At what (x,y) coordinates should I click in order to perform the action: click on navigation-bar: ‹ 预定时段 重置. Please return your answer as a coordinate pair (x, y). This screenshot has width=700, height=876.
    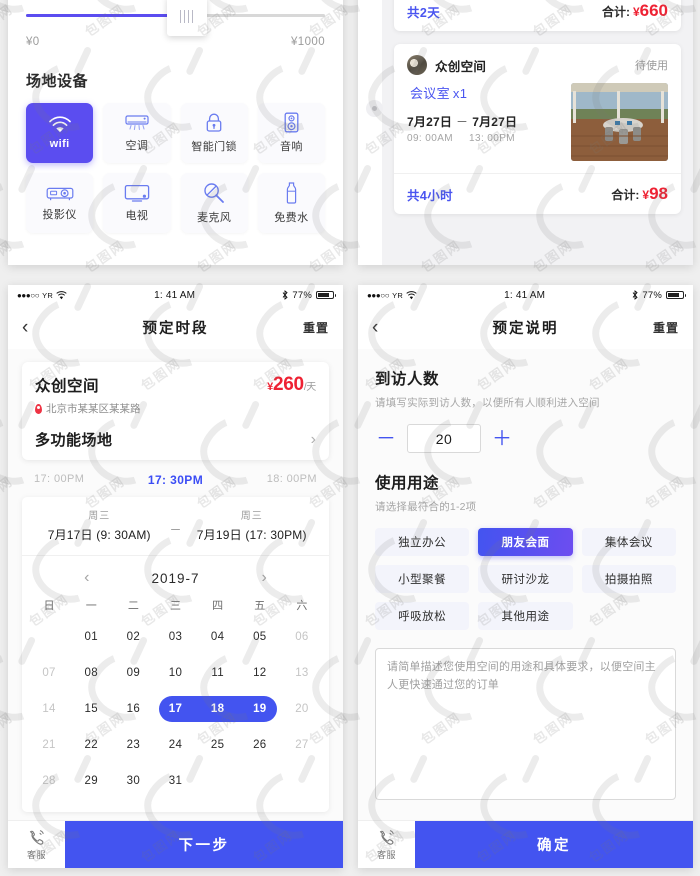
    Looking at the image, I should click on (175, 327).